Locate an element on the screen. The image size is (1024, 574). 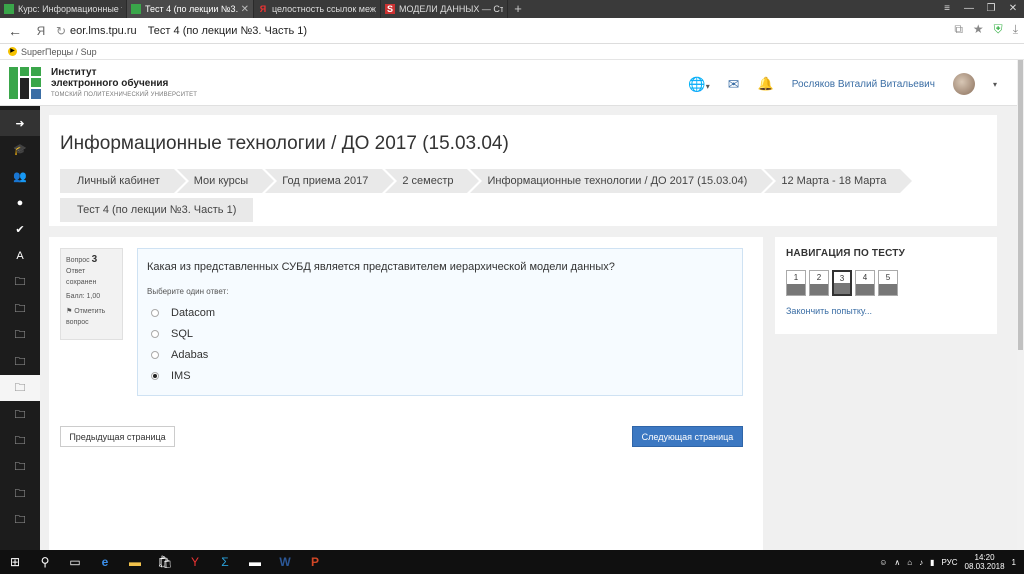
quiz-page-button: 1 is located at coordinates (796, 283).